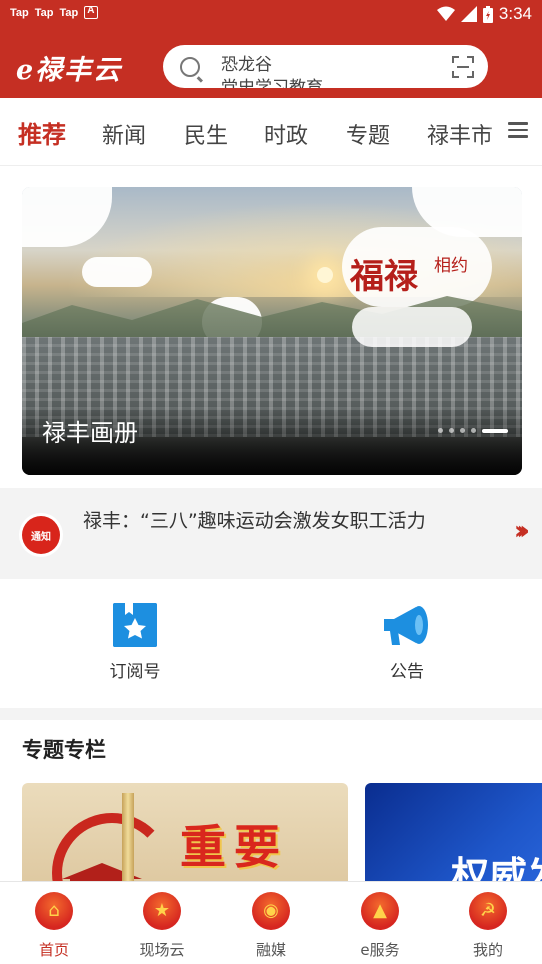  I want to click on app-logo: e禄丰云, so click(69, 70).